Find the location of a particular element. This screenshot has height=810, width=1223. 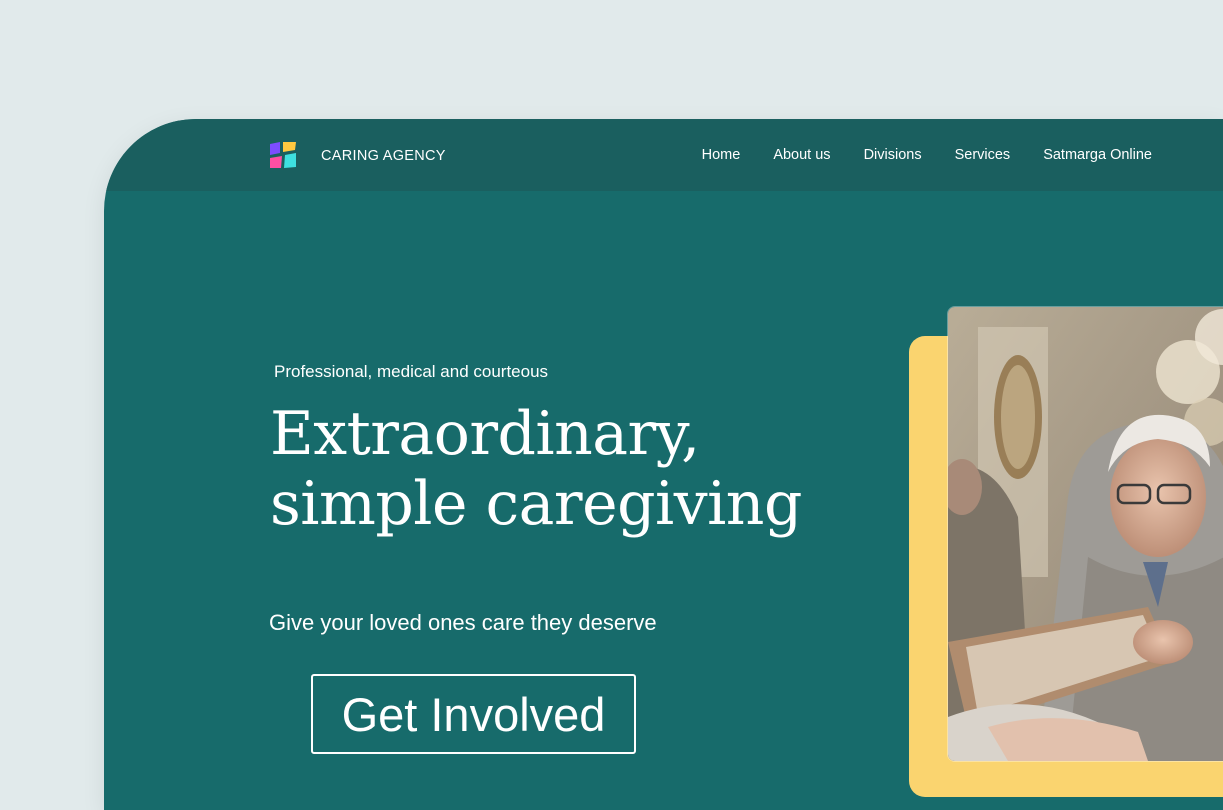

headline-line-1: Extraordinary, is located at coordinates (485, 434).